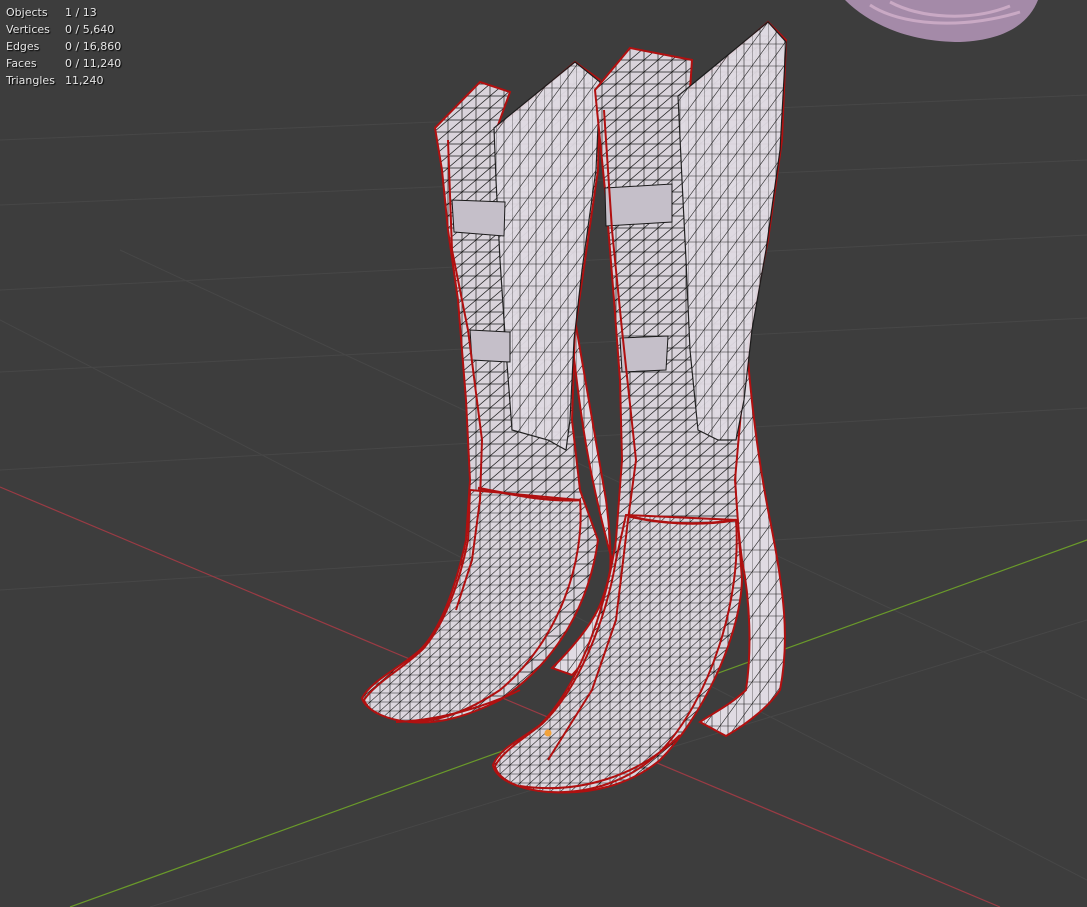  Describe the element at coordinates (63, 12) in the screenshot. I see `stat-objects: Objects 1 / 13` at that location.